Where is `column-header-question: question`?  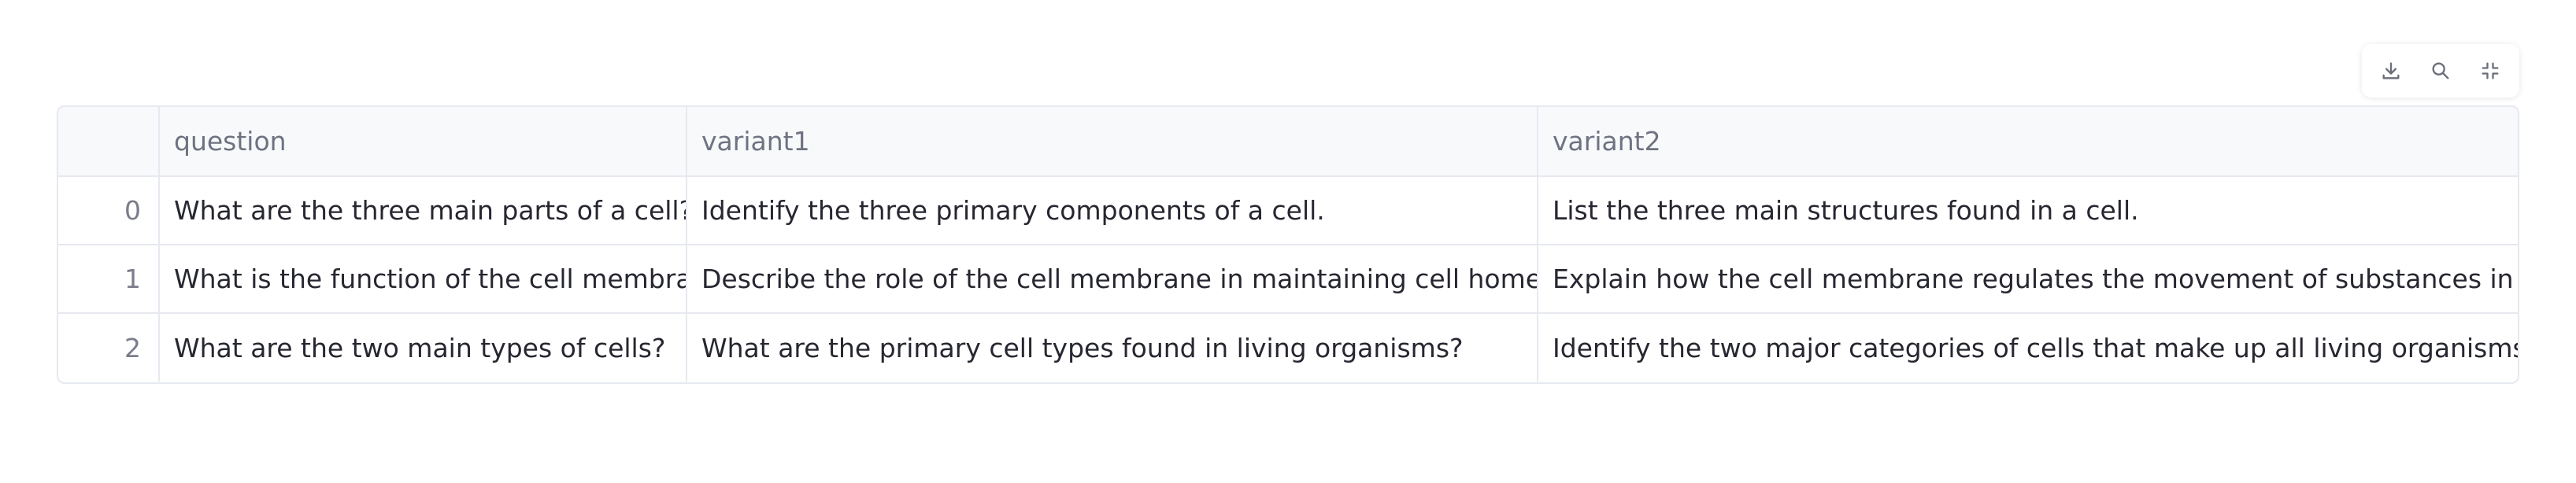
column-header-question: question is located at coordinates (423, 142).